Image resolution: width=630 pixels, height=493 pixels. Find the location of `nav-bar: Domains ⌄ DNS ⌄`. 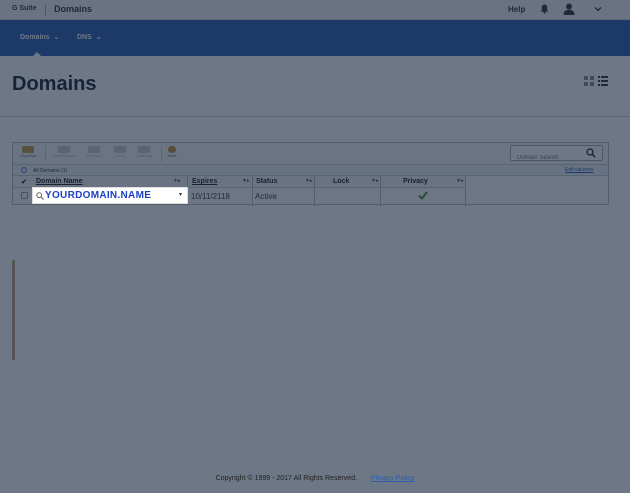

nav-bar: Domains ⌄ DNS ⌄ is located at coordinates (315, 38).